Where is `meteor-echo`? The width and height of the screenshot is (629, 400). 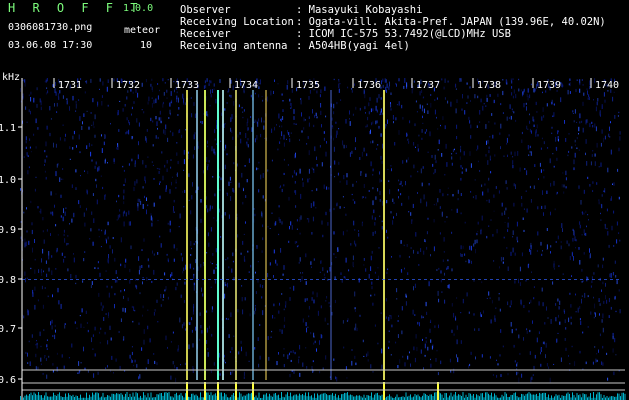 meteor-echo is located at coordinates (187, 235).